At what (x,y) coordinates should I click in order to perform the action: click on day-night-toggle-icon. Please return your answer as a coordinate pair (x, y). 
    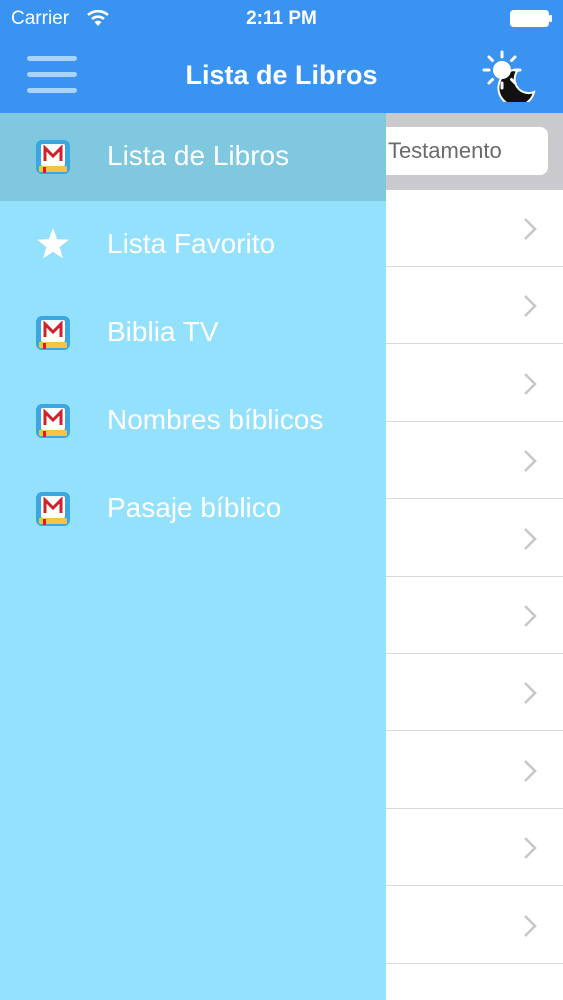
    Looking at the image, I should click on (510, 75).